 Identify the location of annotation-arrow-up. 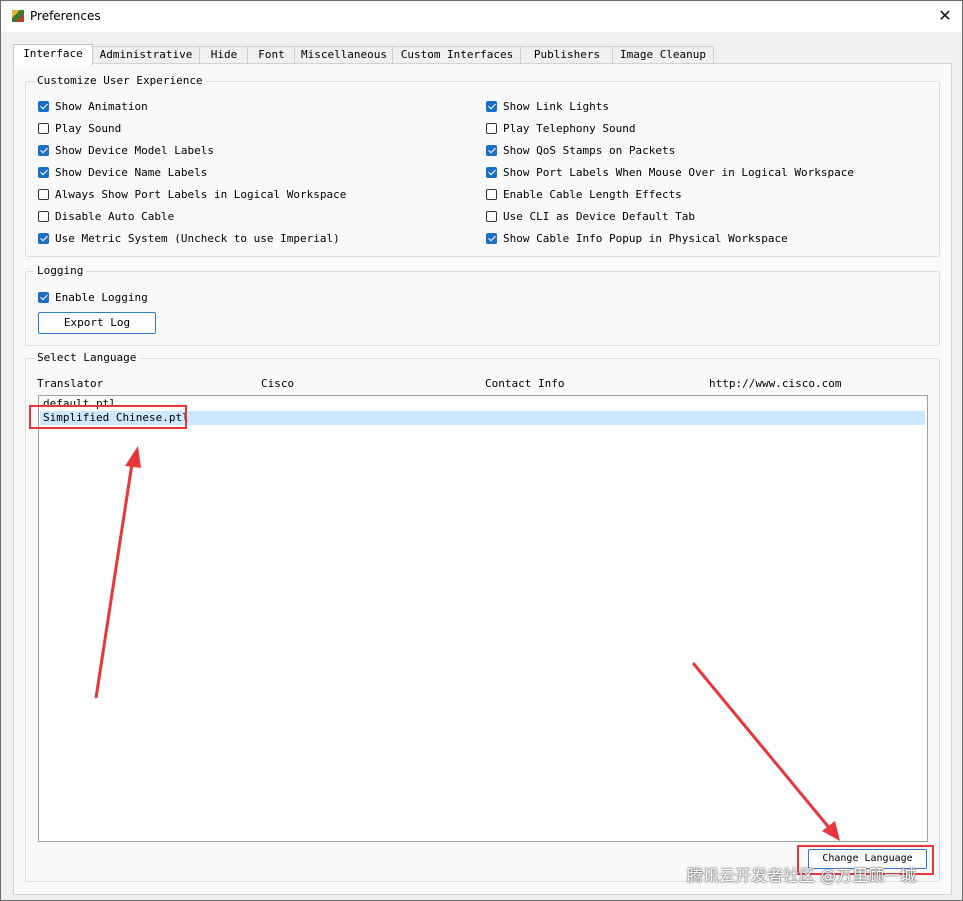
(114, 577).